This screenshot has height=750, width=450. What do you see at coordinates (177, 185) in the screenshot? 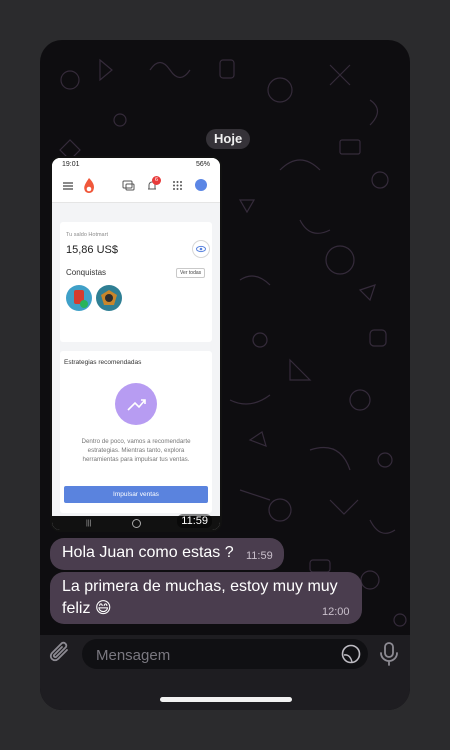
I see `apps-grid-icon` at bounding box center [177, 185].